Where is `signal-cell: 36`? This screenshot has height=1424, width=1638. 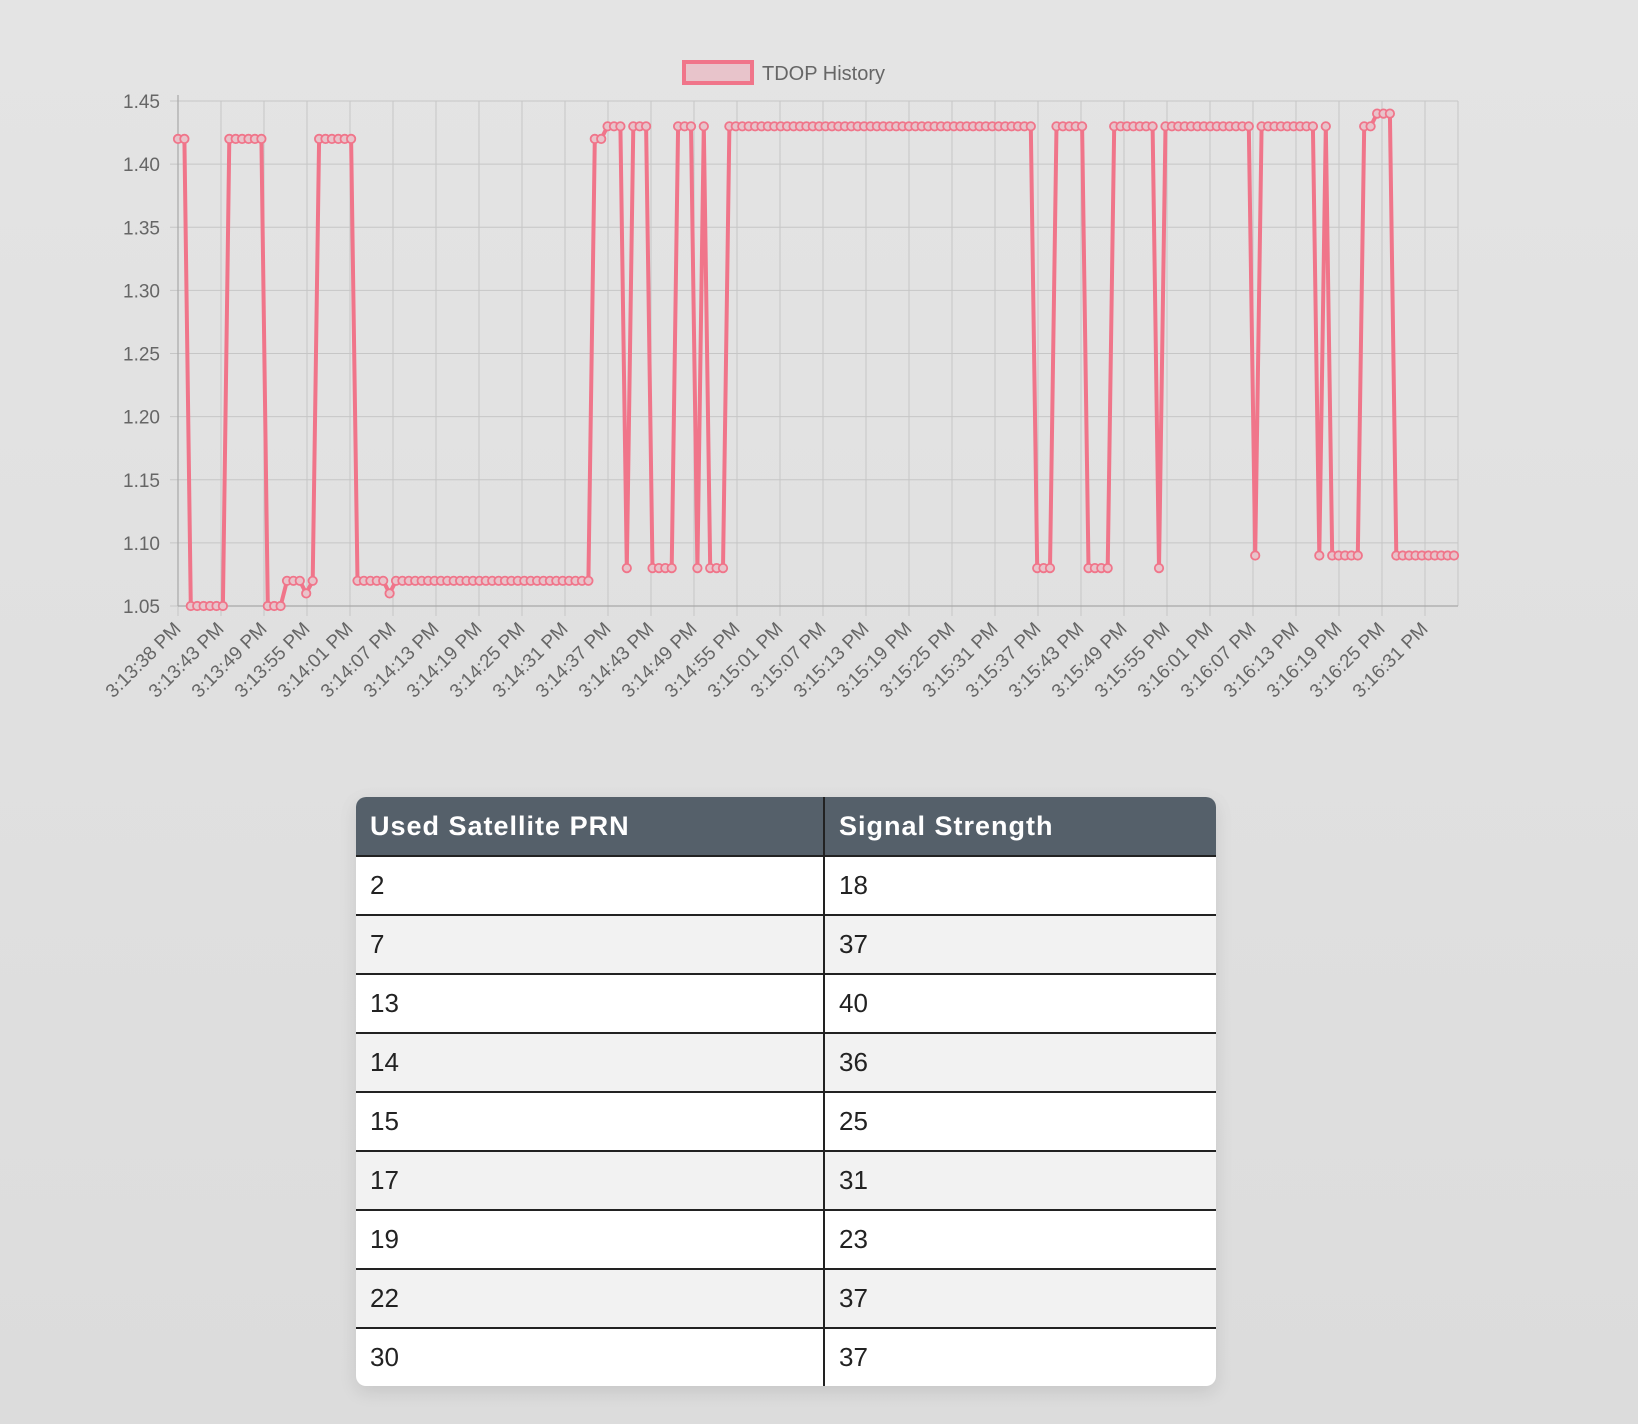 signal-cell: 36 is located at coordinates (1020, 1062).